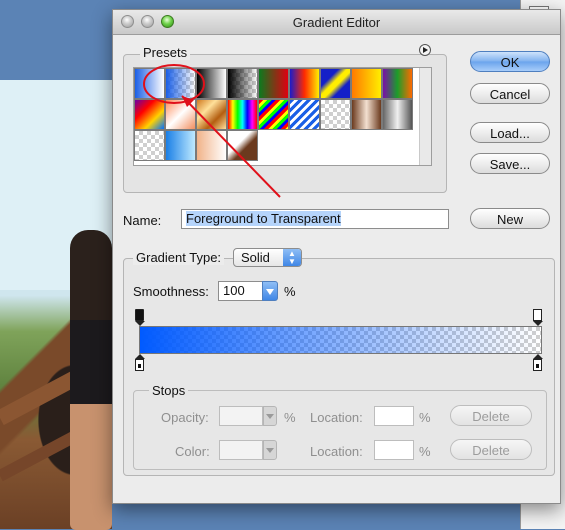  I want to click on delete-color-stop-button: Delete, so click(491, 449).